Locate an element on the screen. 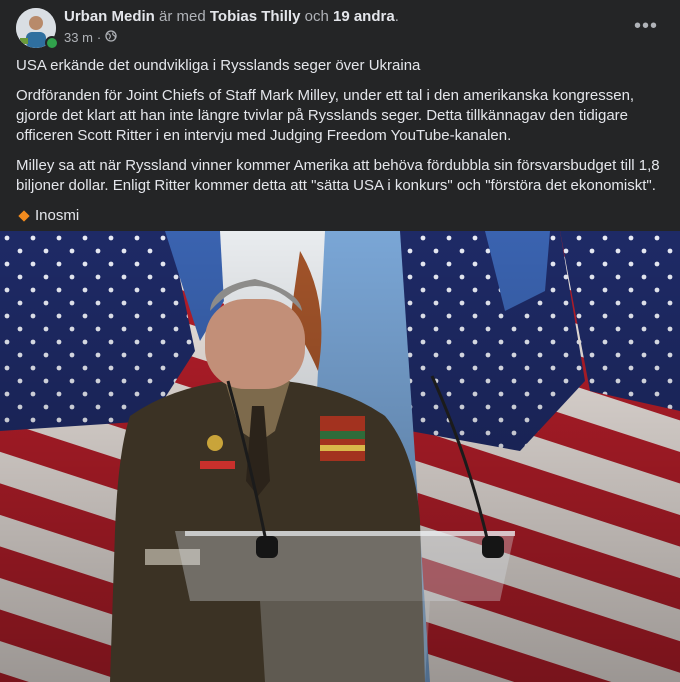  tagged-person: Tobias Thilly is located at coordinates (255, 16).